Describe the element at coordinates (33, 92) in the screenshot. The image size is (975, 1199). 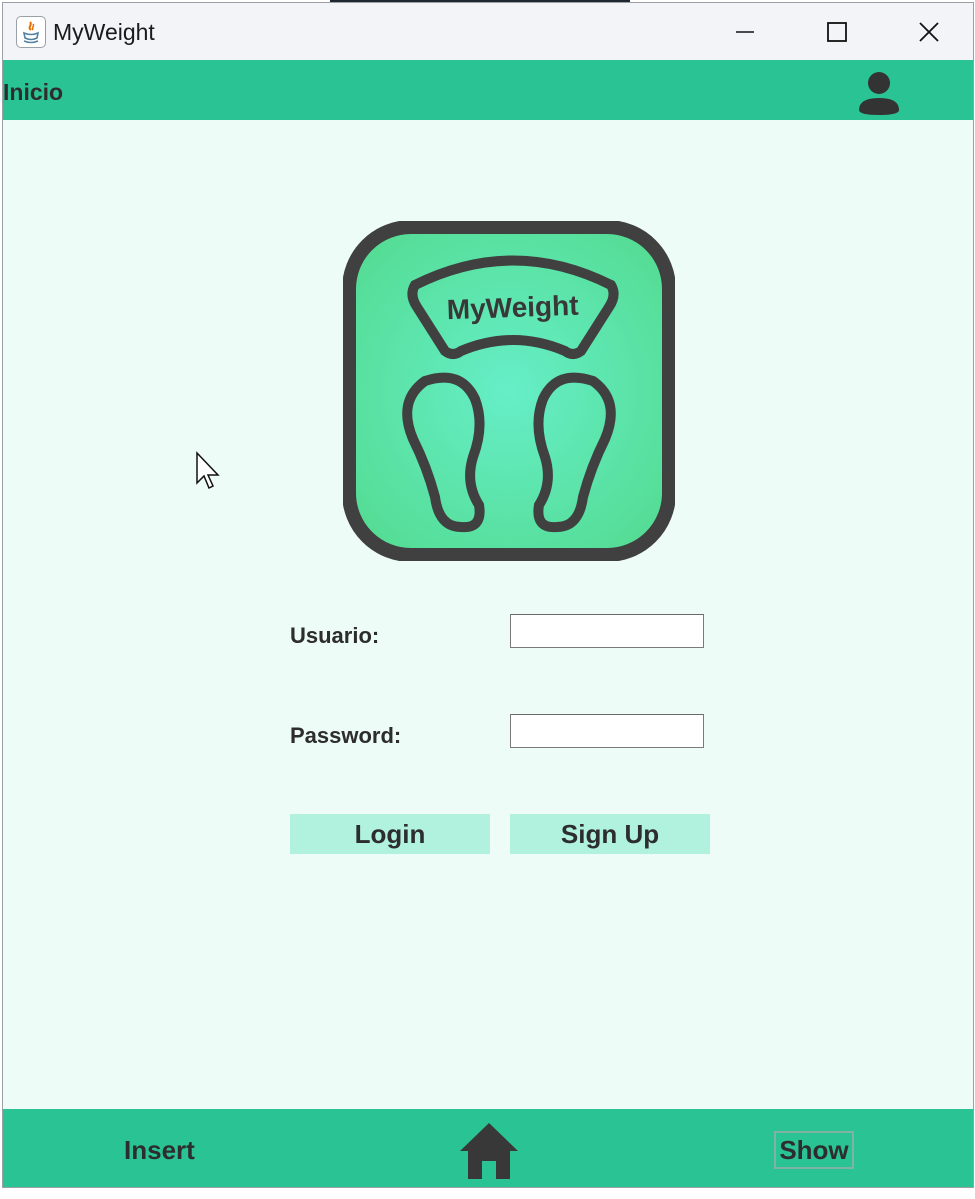
I see `page-title: Inicio` at that location.